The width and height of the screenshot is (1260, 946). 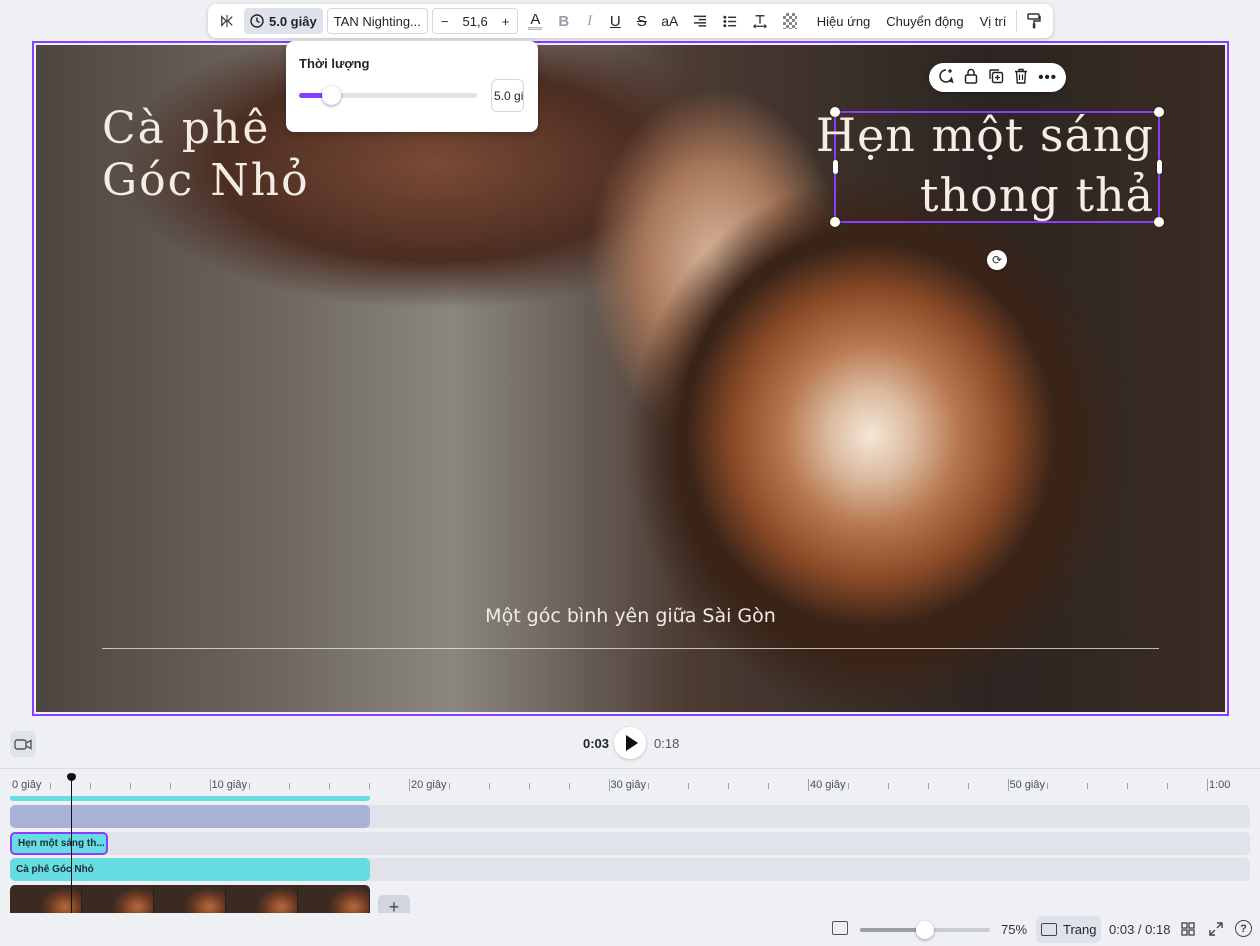 What do you see at coordinates (507, 95) in the screenshot?
I see `duration-input: 5.0 giây` at bounding box center [507, 95].